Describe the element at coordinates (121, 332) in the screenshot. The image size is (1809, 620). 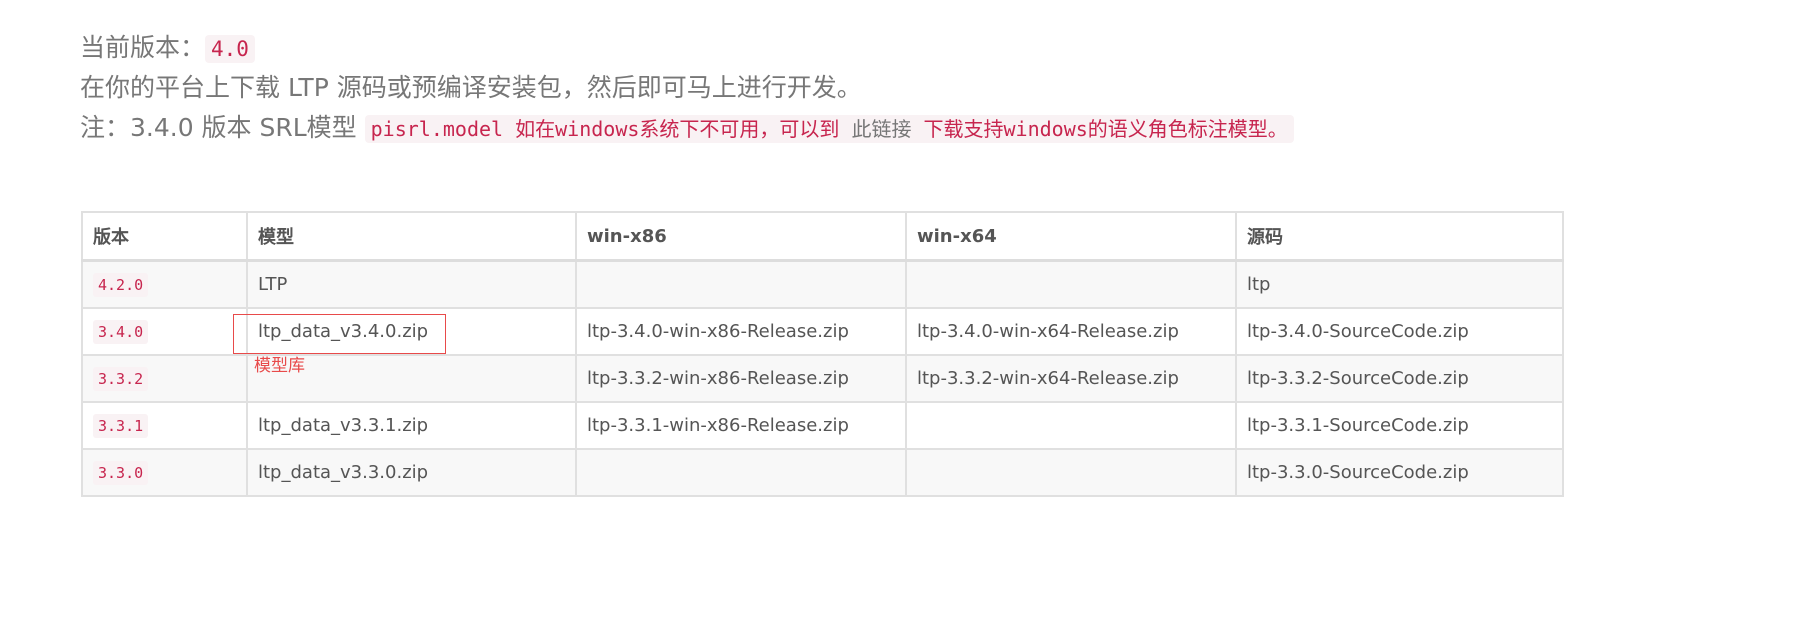
I see `version-badge: 3.4.0` at that location.